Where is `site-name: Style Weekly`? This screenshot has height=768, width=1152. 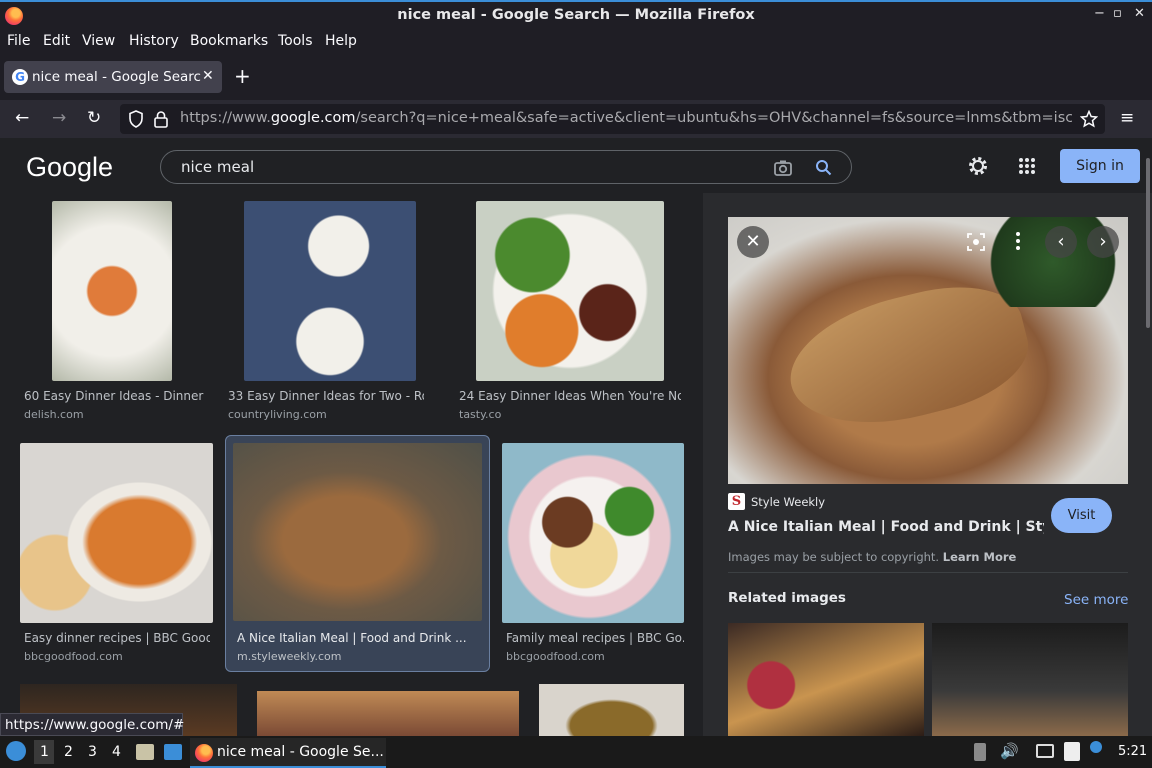 site-name: Style Weekly is located at coordinates (788, 502).